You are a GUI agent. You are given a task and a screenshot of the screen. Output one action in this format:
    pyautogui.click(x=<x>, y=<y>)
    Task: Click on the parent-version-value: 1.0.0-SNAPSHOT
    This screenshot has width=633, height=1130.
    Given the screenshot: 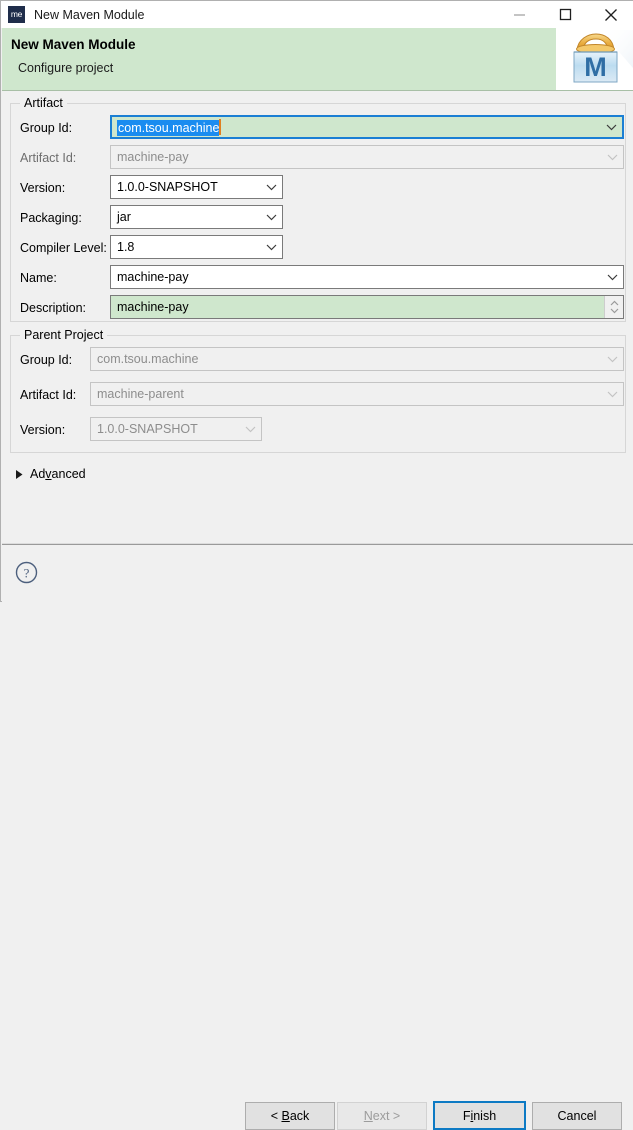 What is the action you would take?
    pyautogui.click(x=147, y=429)
    